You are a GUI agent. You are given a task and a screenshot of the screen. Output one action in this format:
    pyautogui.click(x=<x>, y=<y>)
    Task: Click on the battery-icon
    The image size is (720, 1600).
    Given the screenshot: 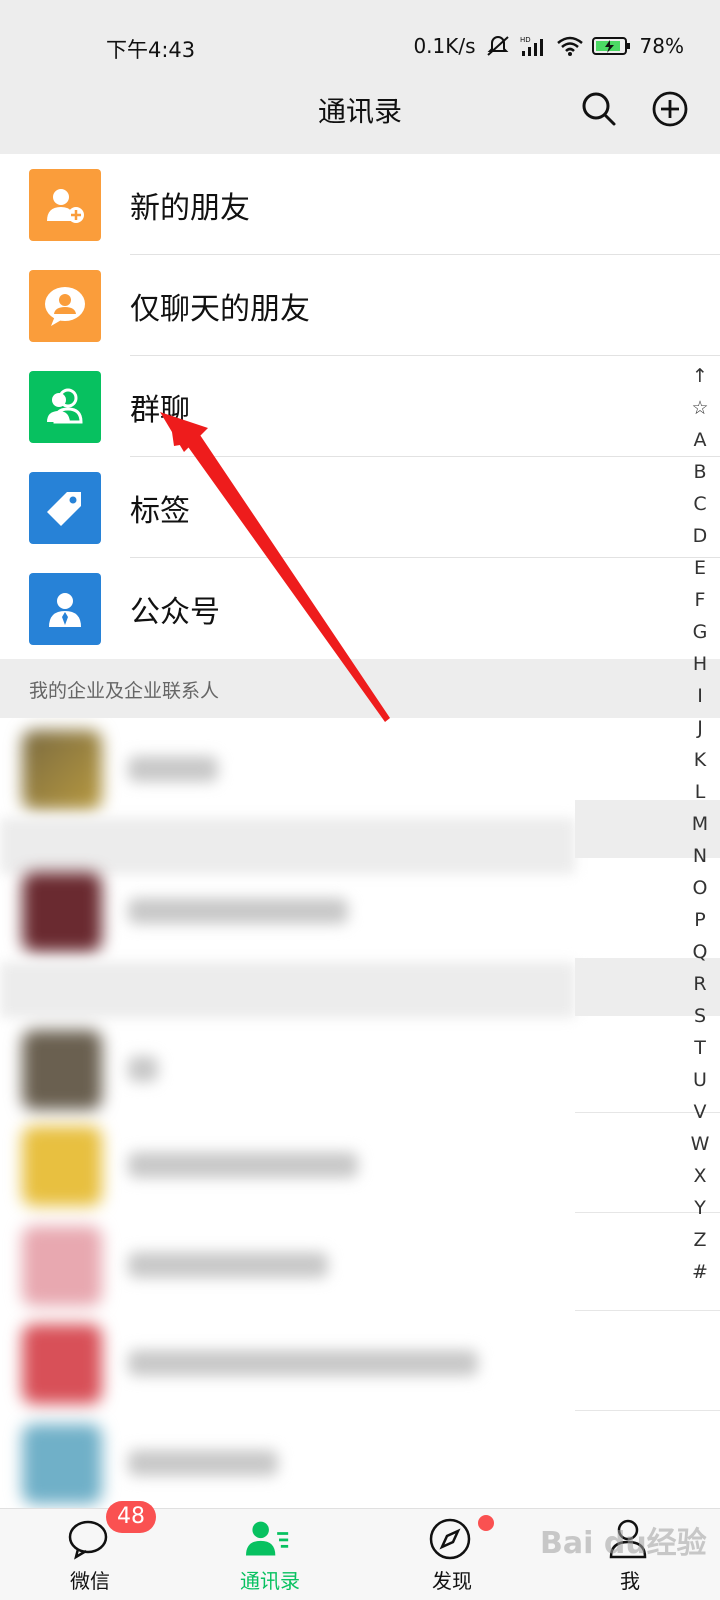 What is the action you would take?
    pyautogui.click(x=610, y=46)
    